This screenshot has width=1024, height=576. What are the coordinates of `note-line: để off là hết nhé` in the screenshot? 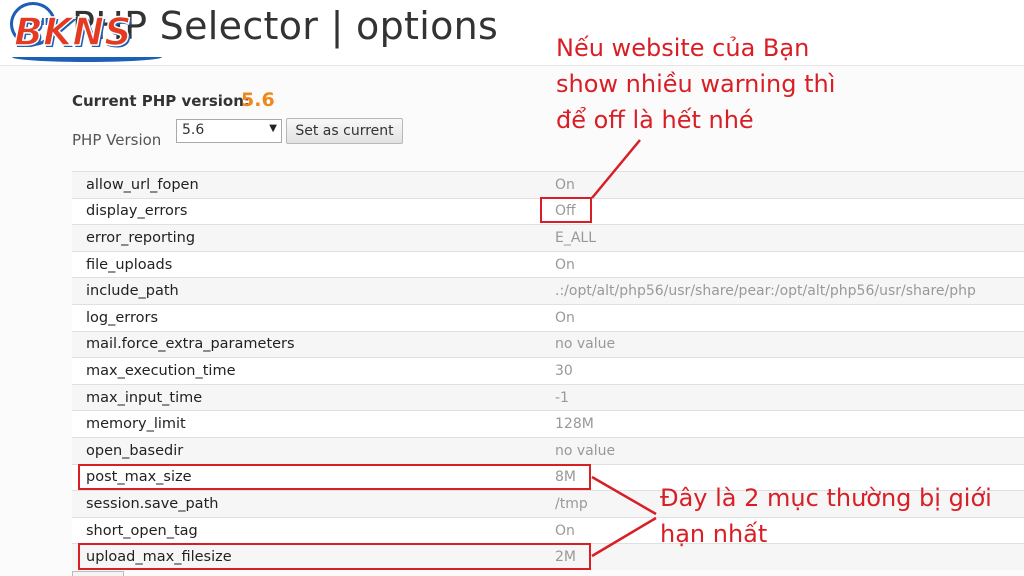 It's located at (655, 120).